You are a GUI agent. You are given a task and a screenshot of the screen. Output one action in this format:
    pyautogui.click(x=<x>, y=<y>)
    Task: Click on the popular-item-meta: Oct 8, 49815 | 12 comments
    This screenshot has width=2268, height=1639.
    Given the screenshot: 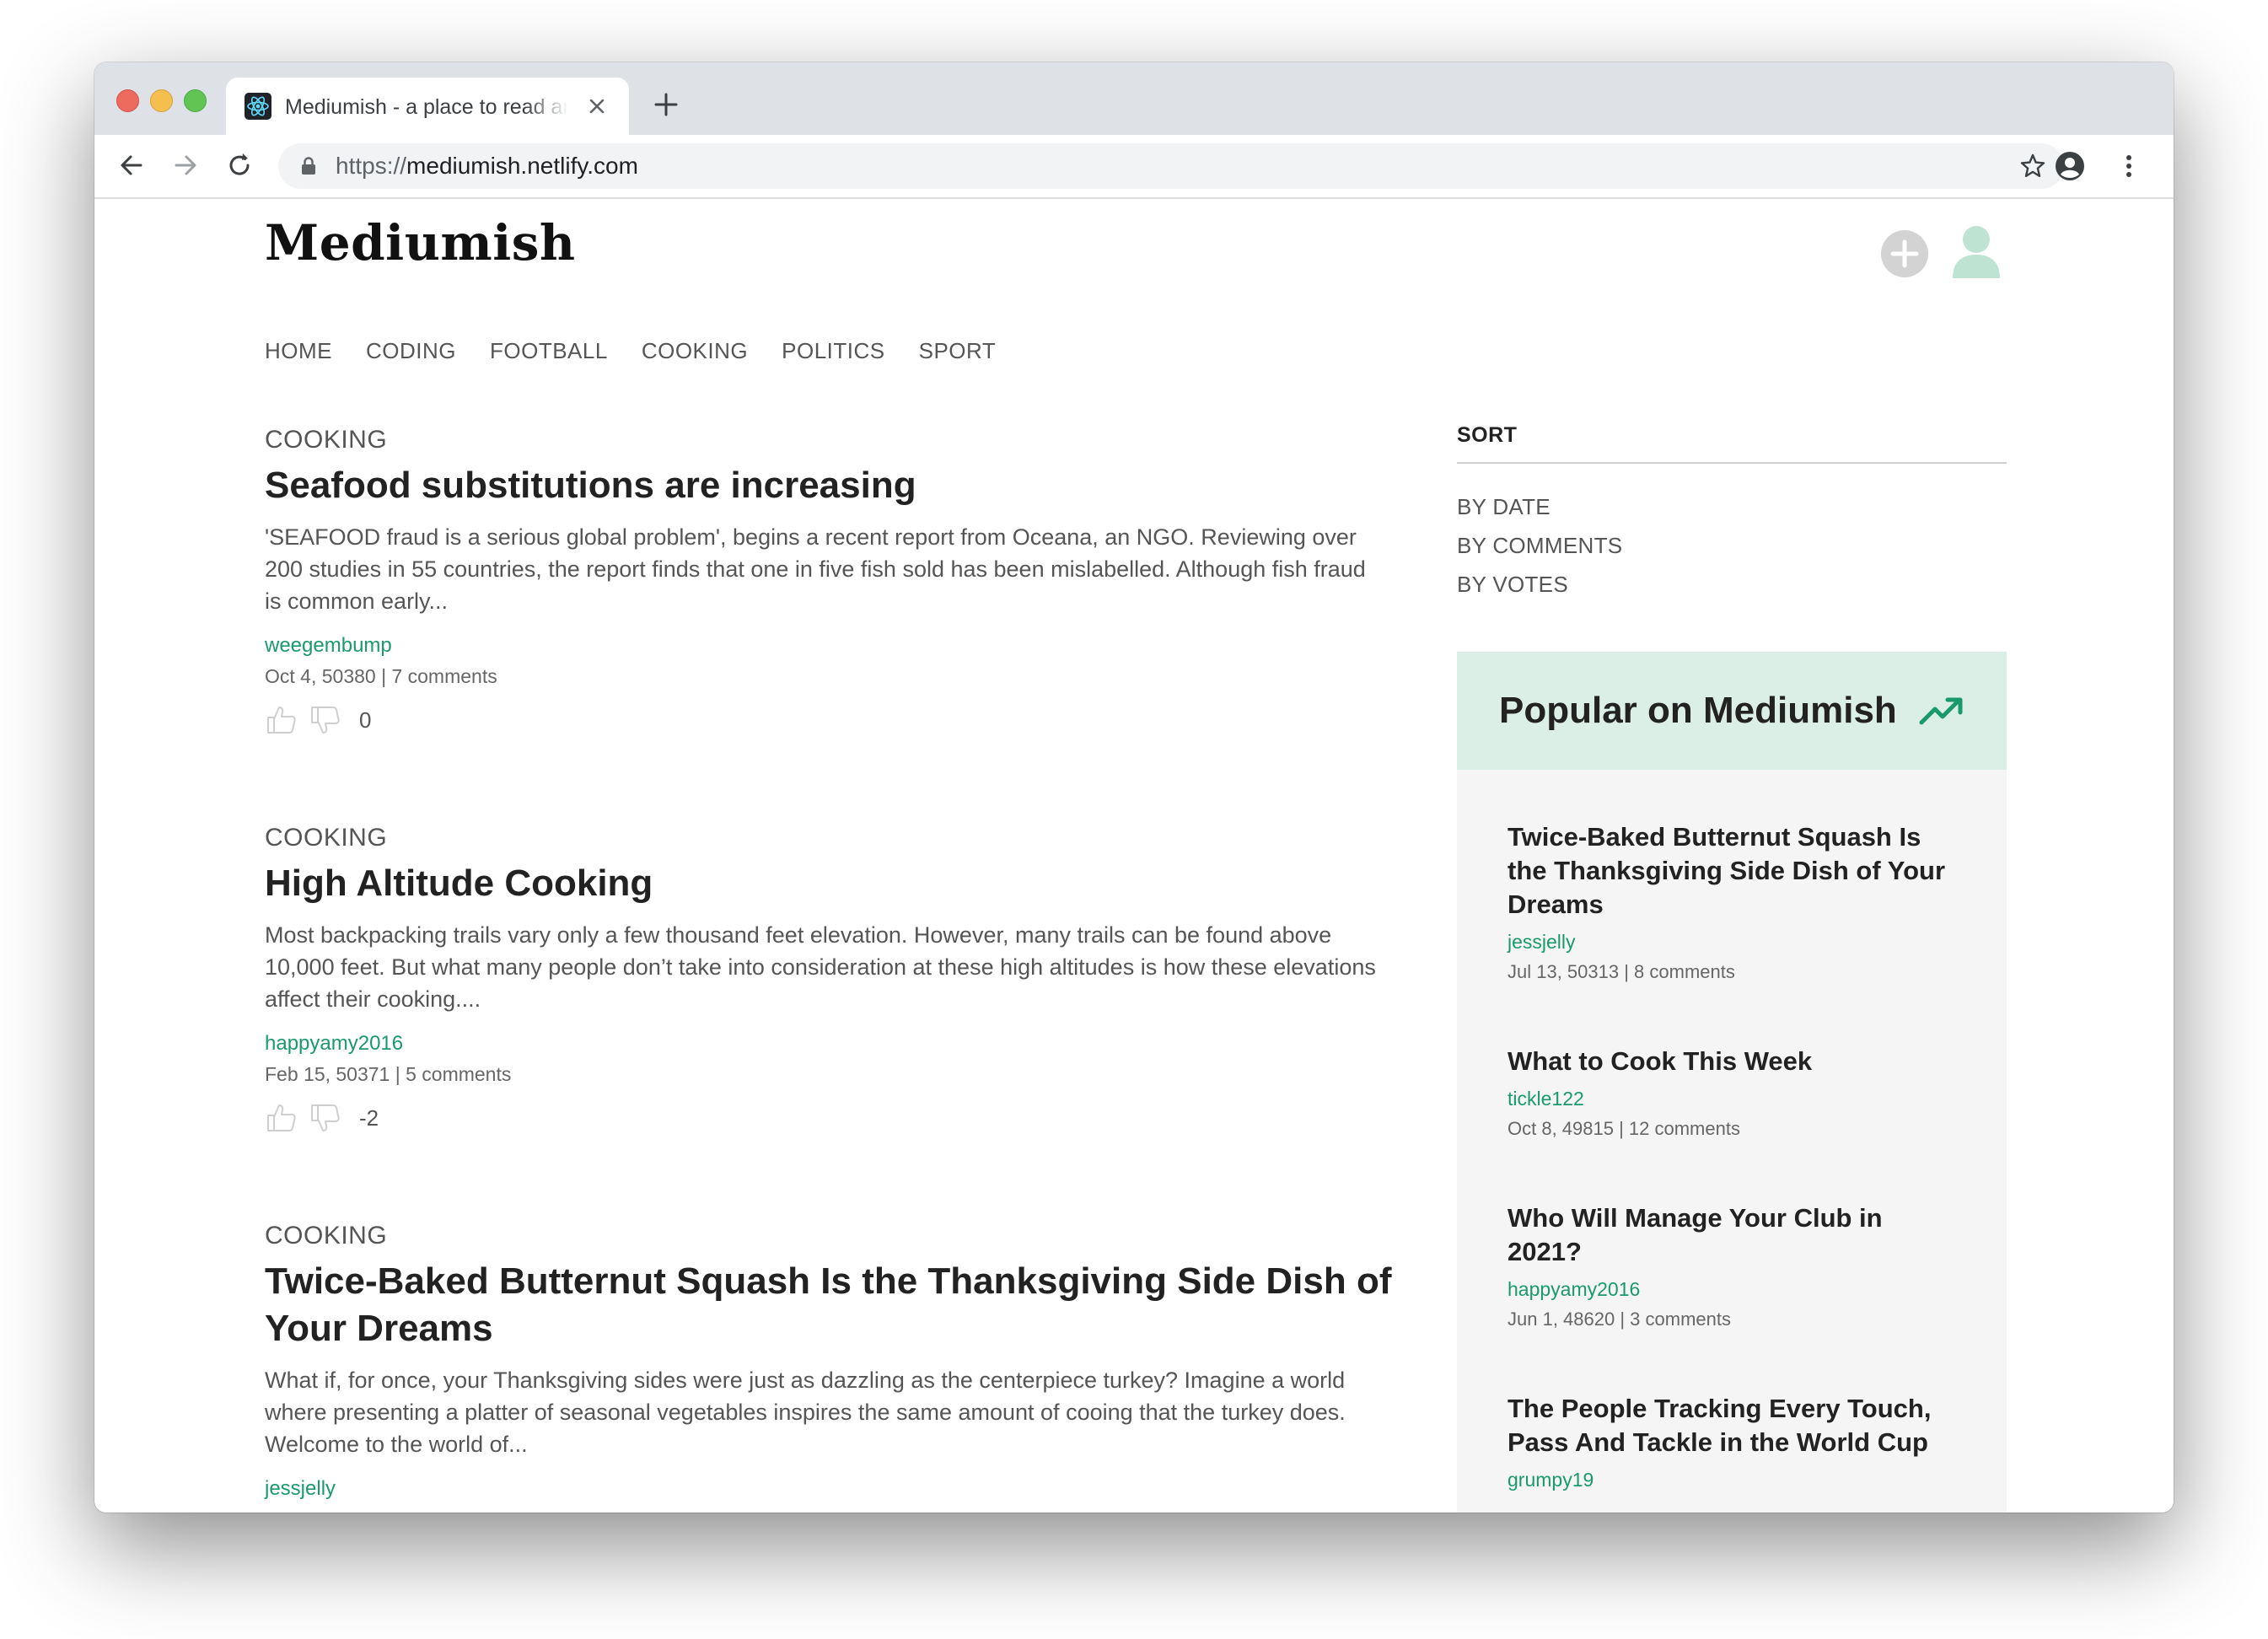 What is the action you would take?
    pyautogui.click(x=1624, y=1128)
    